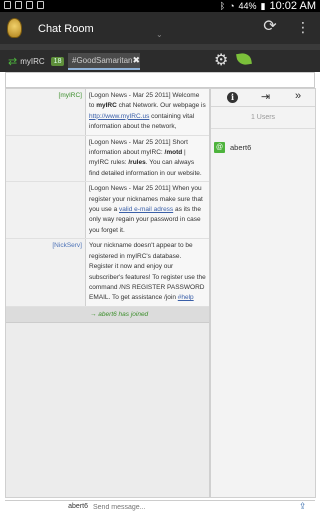 The image size is (320, 512). I want to click on user-name: abert6, so click(241, 147).